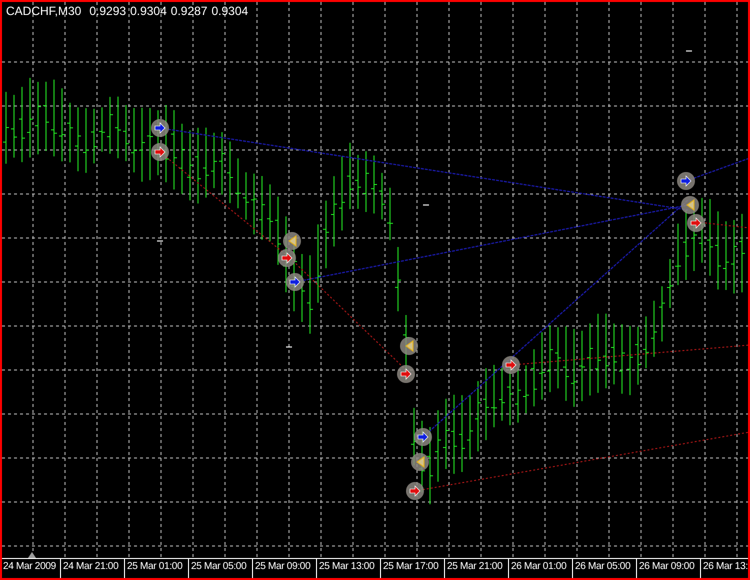  Describe the element at coordinates (602, 566) in the screenshot. I see `time-axis-label: 26 Mar 05:00` at that location.